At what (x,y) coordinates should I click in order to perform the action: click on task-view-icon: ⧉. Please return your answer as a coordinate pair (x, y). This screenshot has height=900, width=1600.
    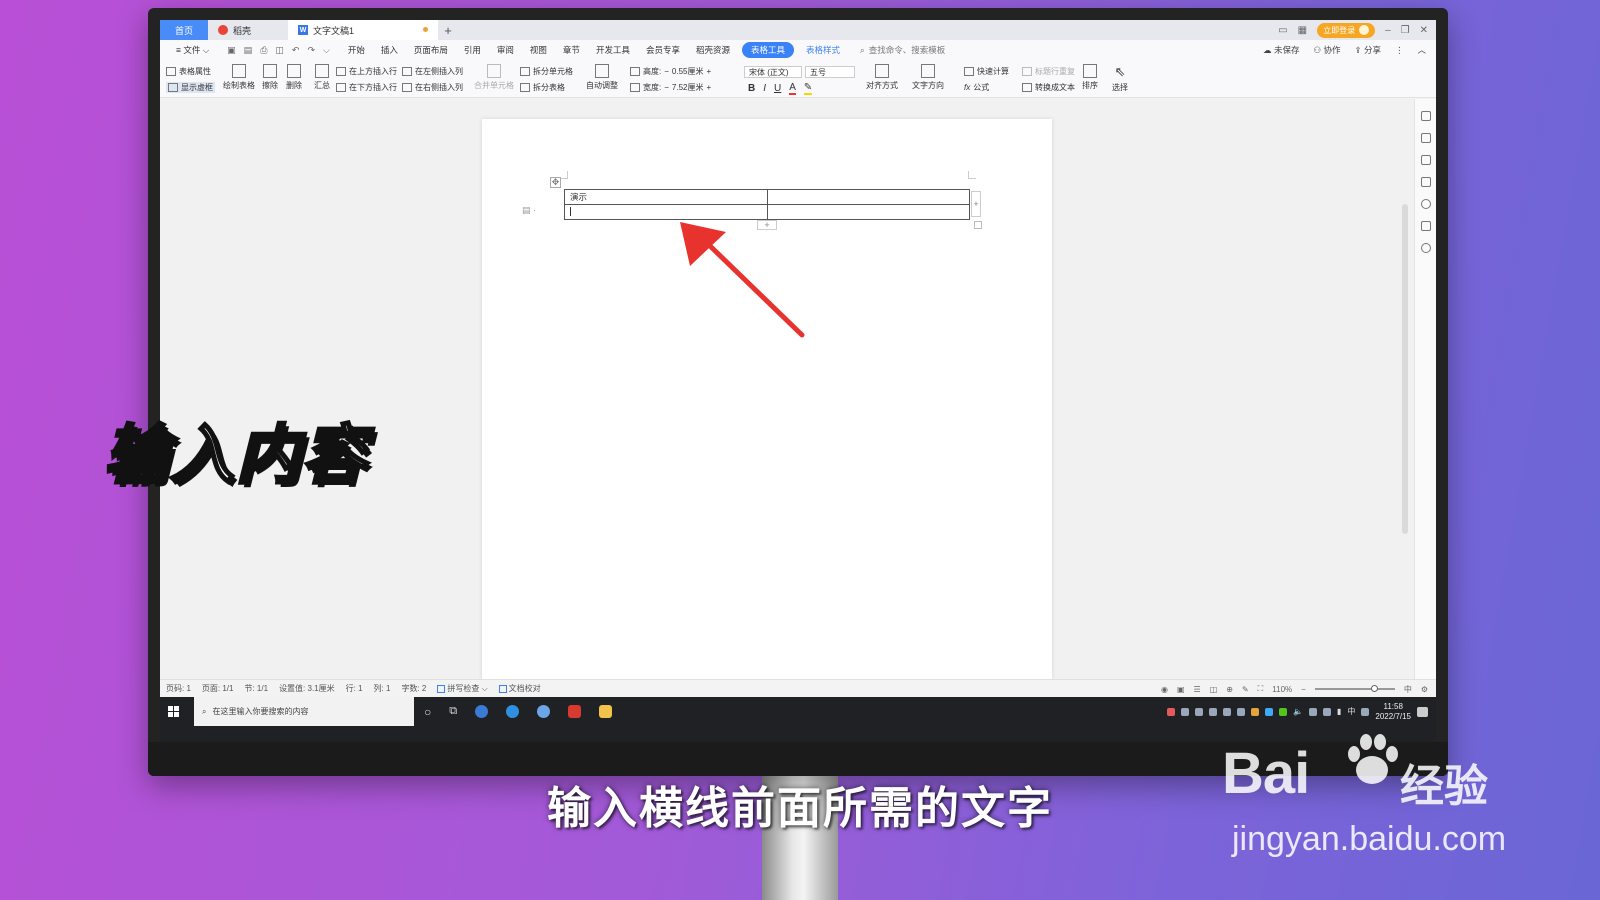
    Looking at the image, I should click on (453, 711).